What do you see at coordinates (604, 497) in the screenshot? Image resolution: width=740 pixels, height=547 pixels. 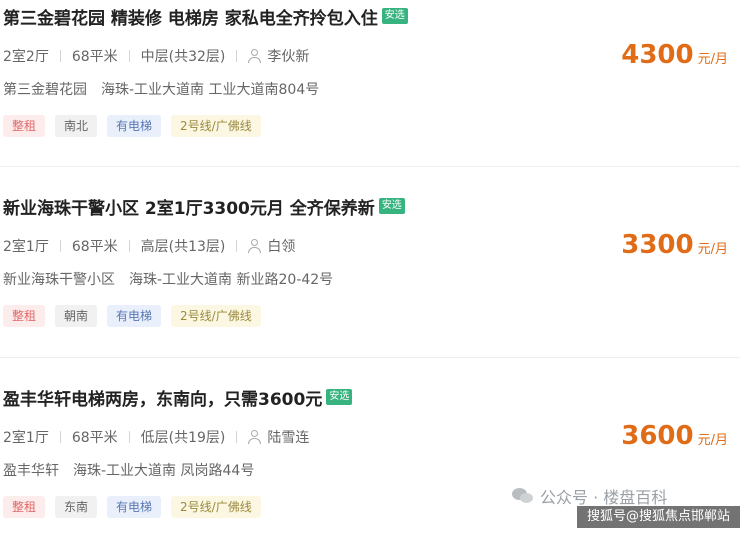 I see `watermark-text: 公众号 · 楼盘百科` at bounding box center [604, 497].